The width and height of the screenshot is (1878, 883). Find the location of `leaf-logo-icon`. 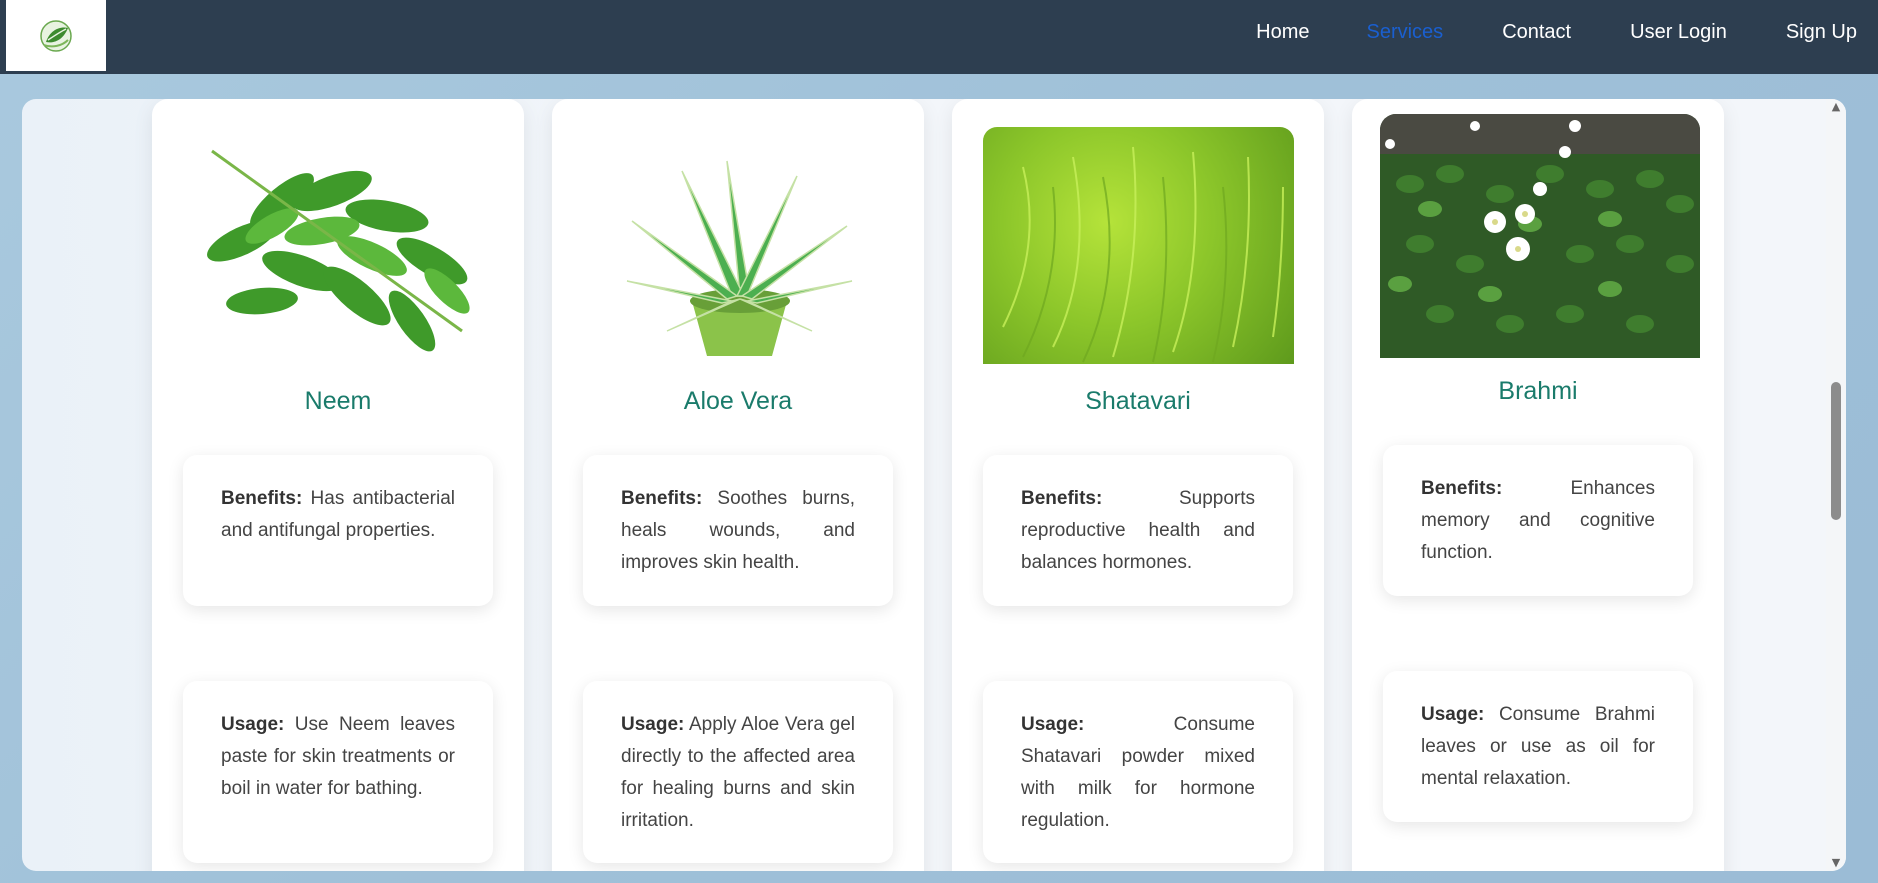

leaf-logo-icon is located at coordinates (56, 35).